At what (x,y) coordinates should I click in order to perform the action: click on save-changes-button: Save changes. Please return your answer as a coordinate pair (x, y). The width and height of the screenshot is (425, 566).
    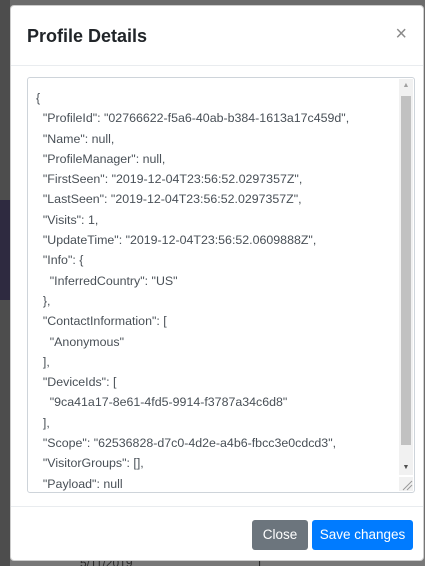
    Looking at the image, I should click on (362, 535).